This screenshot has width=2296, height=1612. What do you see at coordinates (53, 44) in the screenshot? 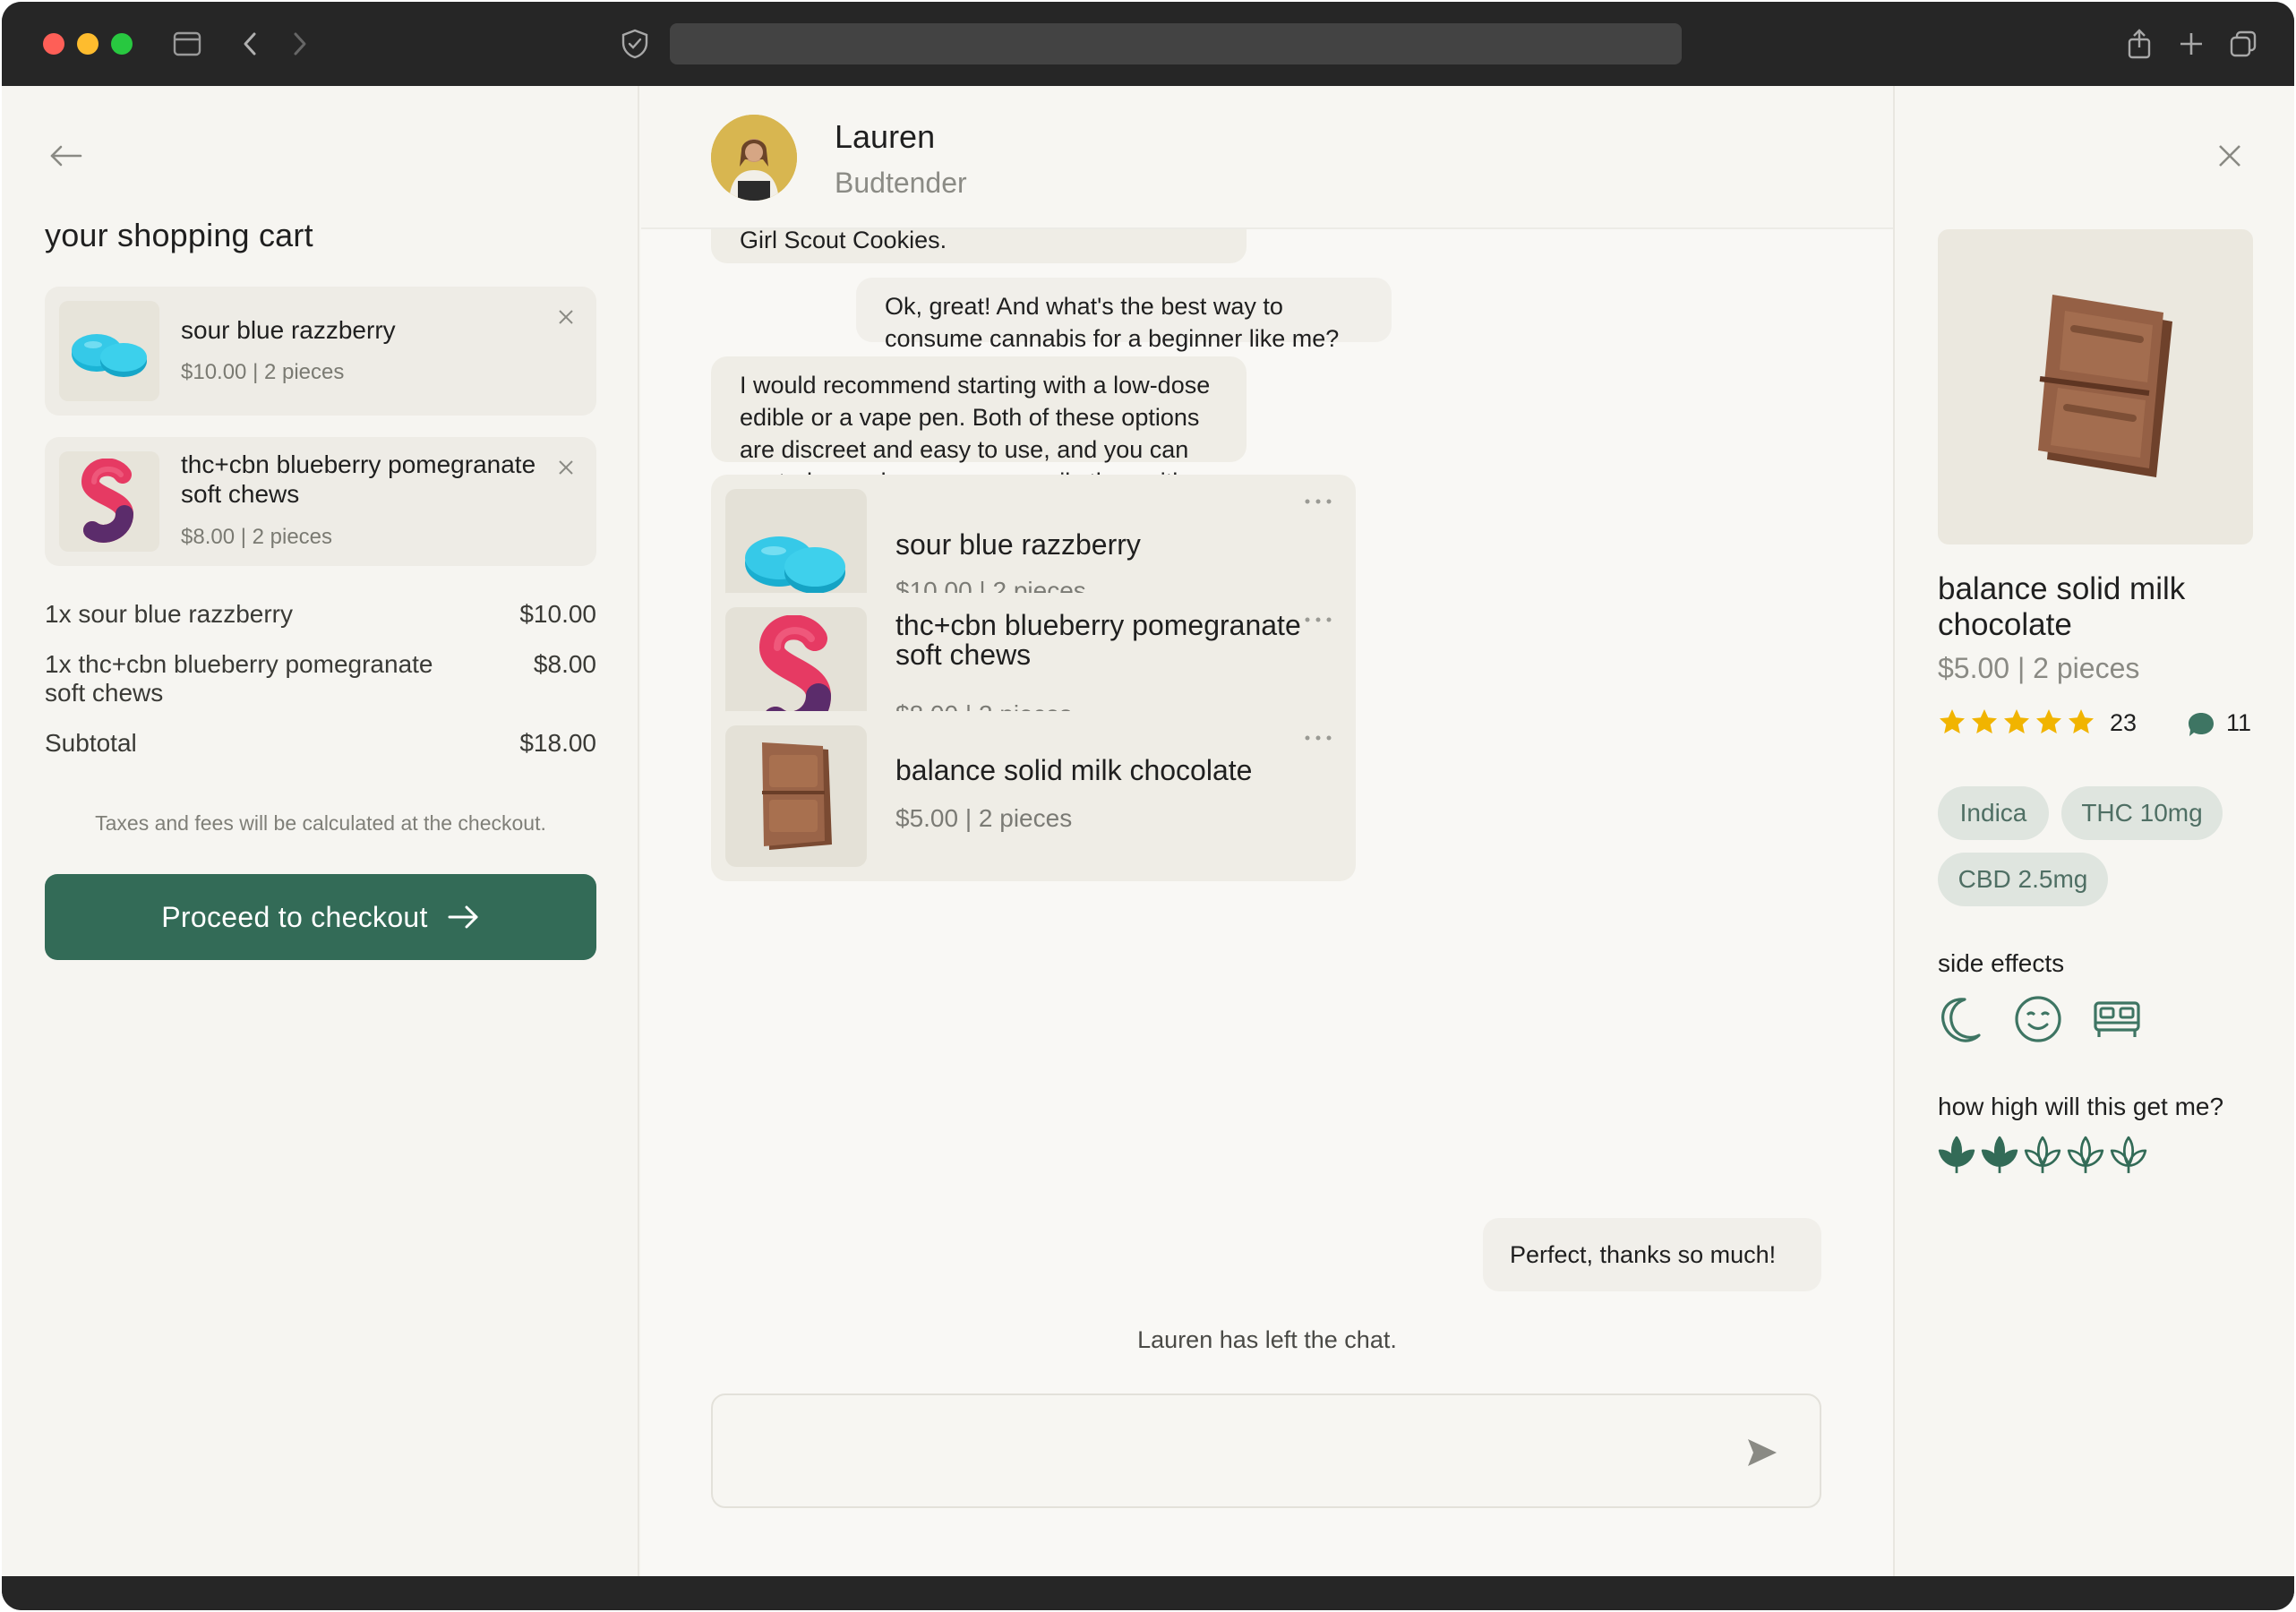
I see `close-window-button` at bounding box center [53, 44].